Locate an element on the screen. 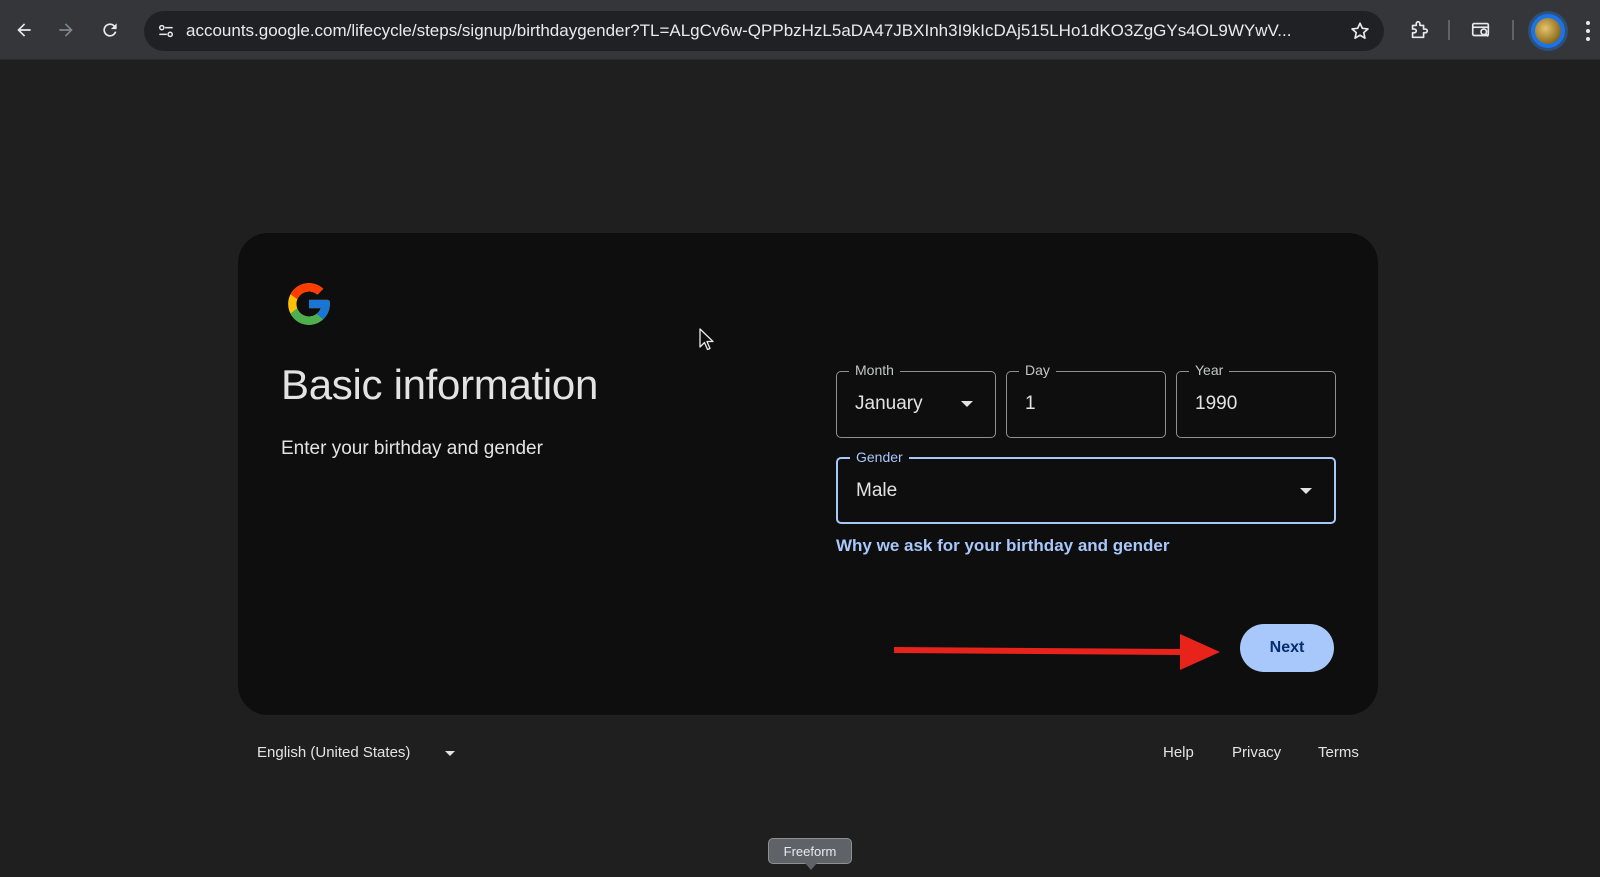  page-subtitle: Enter your birthday and gender is located at coordinates (412, 448).